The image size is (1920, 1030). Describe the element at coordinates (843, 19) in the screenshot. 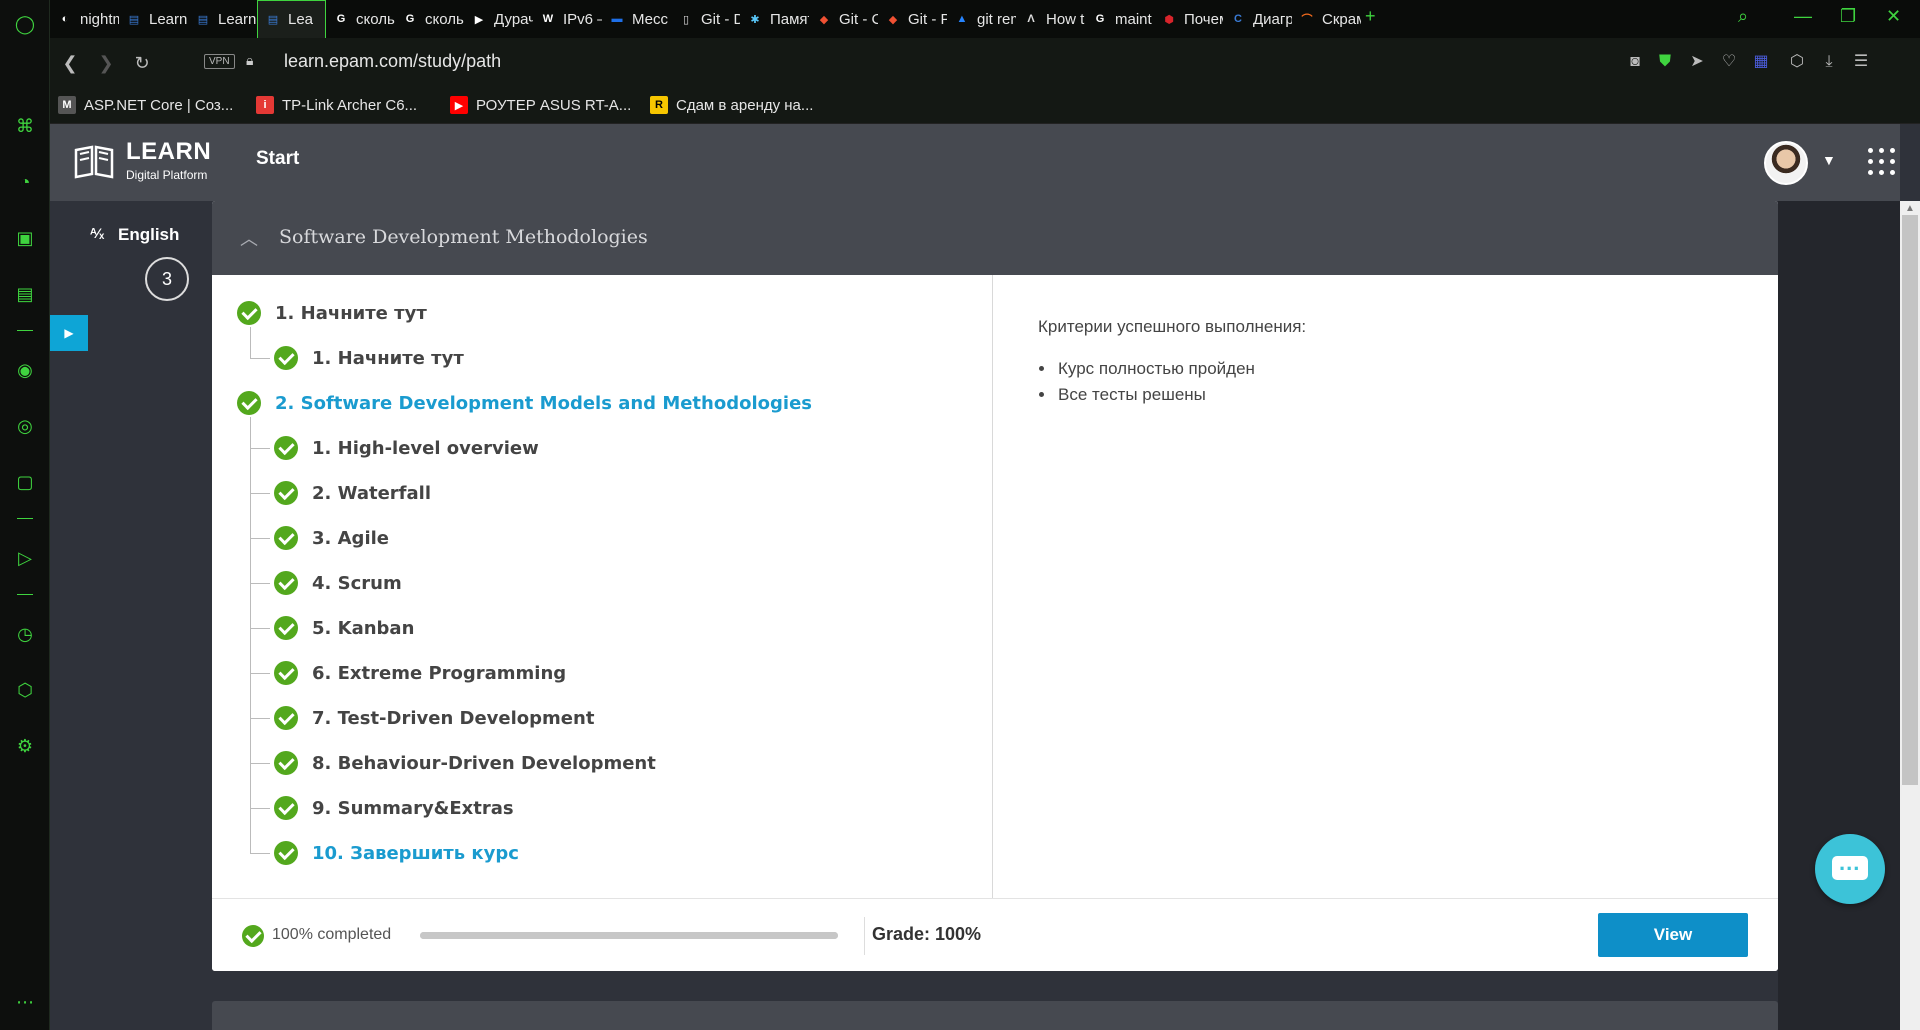

I see `browser-tab: ◆ Git - C` at that location.